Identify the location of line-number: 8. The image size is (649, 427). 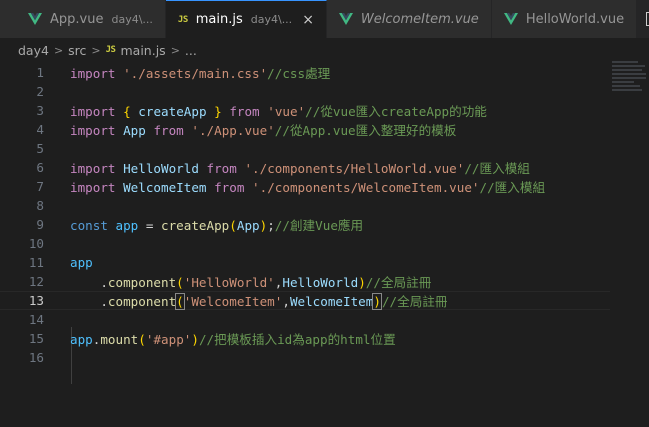
(40, 205).